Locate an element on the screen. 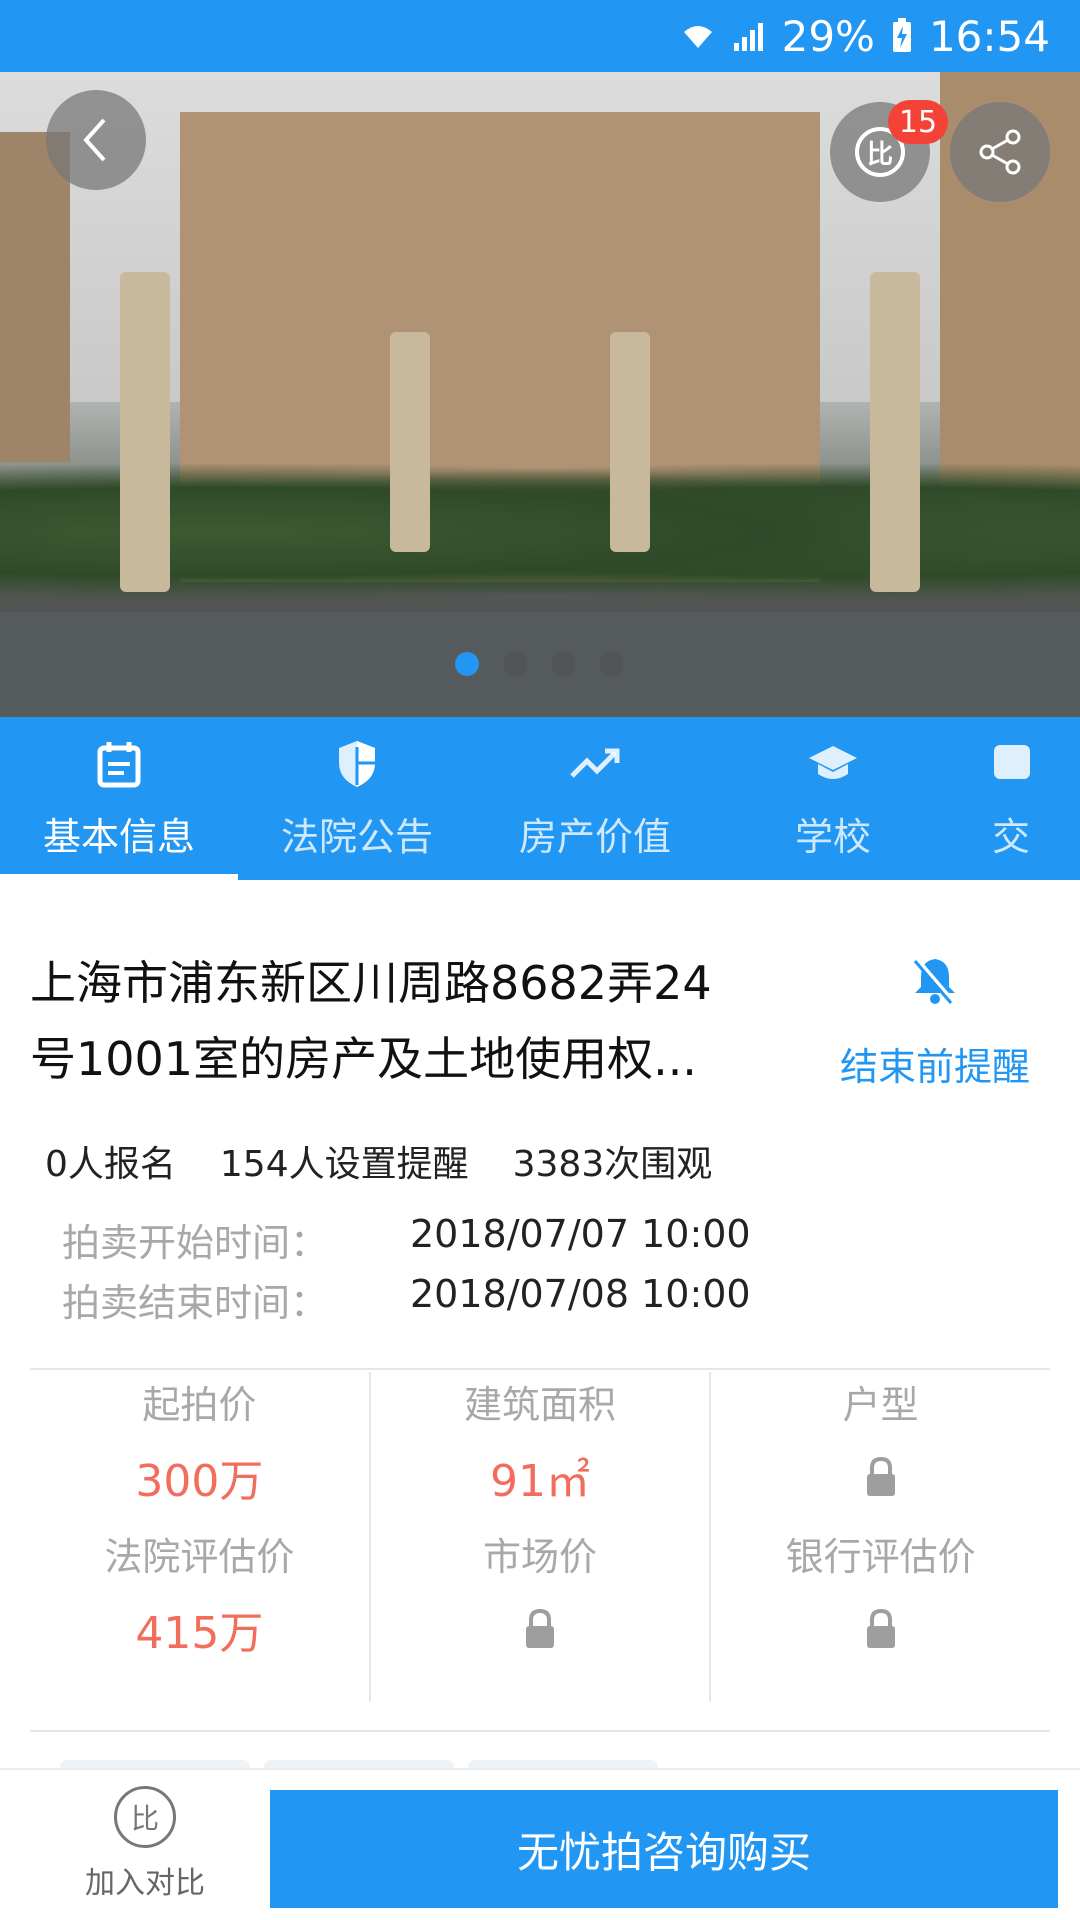 The image size is (1080, 1920). add-to-compare-button: 比 加入对比 is located at coordinates (145, 1841).